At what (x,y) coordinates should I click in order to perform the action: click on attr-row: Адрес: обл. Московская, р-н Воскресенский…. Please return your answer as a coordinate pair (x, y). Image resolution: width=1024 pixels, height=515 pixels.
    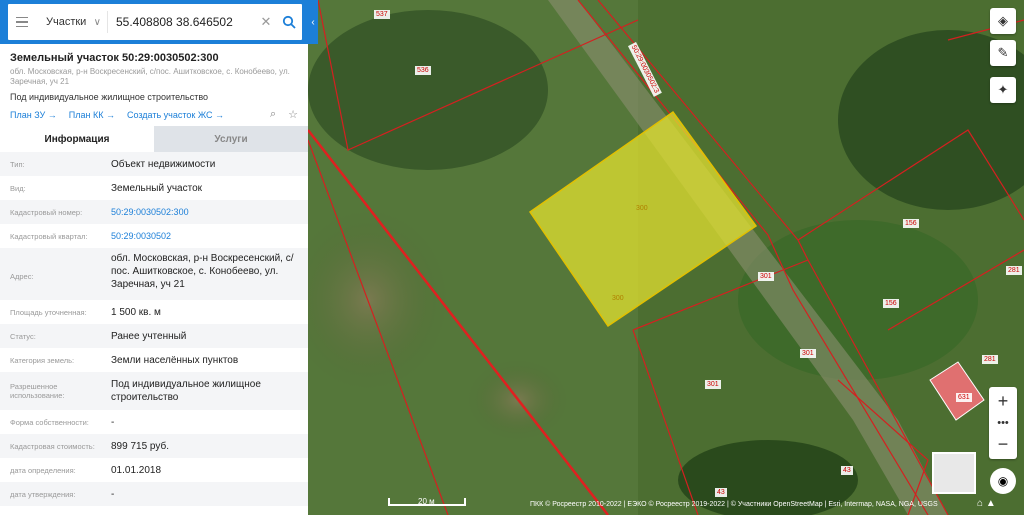
    Looking at the image, I should click on (154, 274).